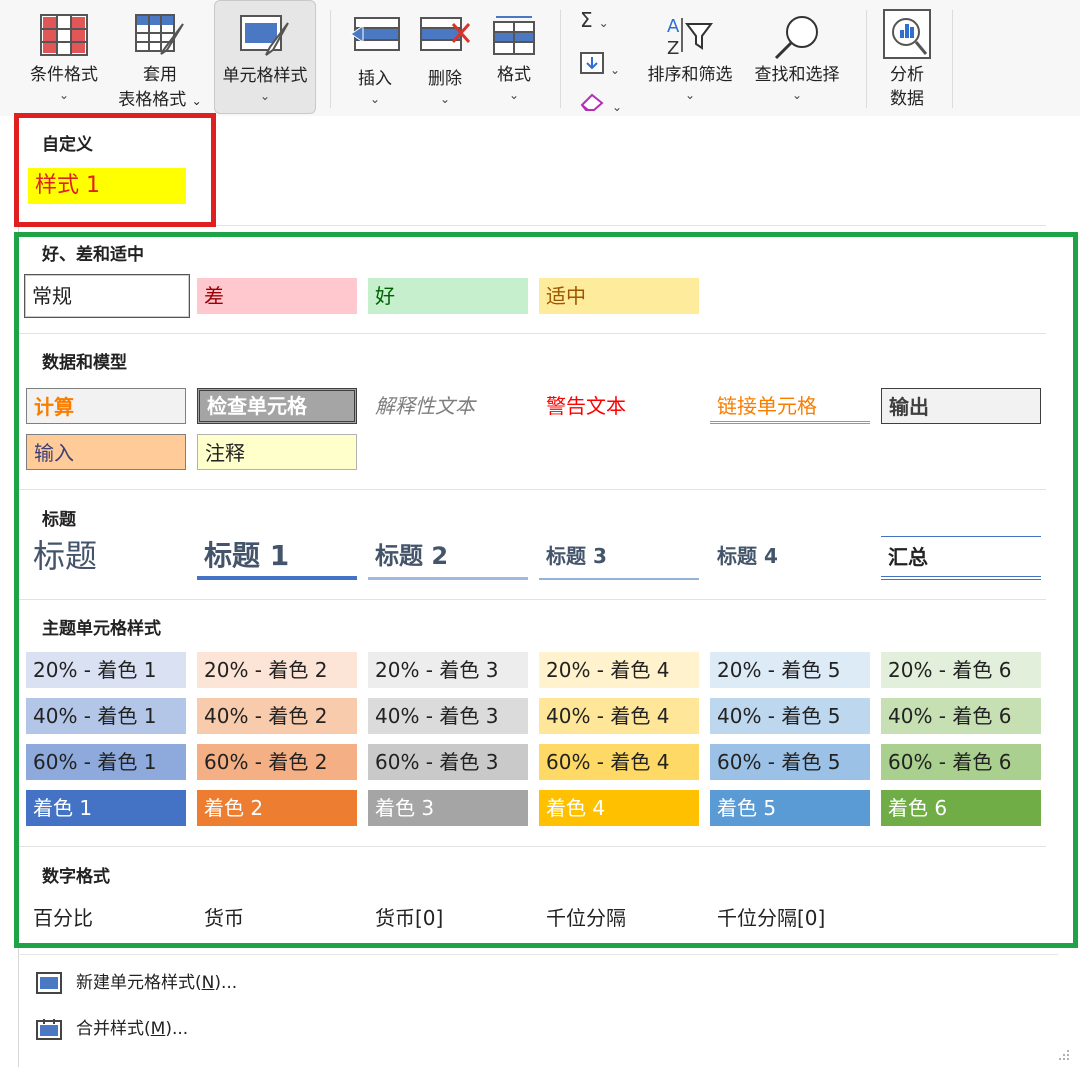  What do you see at coordinates (592, 102) in the screenshot?
I see `eraser-icon` at bounding box center [592, 102].